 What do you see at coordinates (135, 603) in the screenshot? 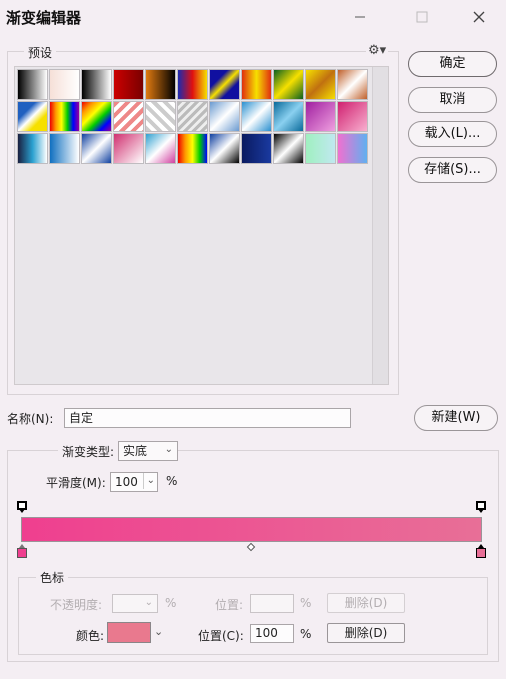
I see `opacity-input: ⌄` at bounding box center [135, 603].